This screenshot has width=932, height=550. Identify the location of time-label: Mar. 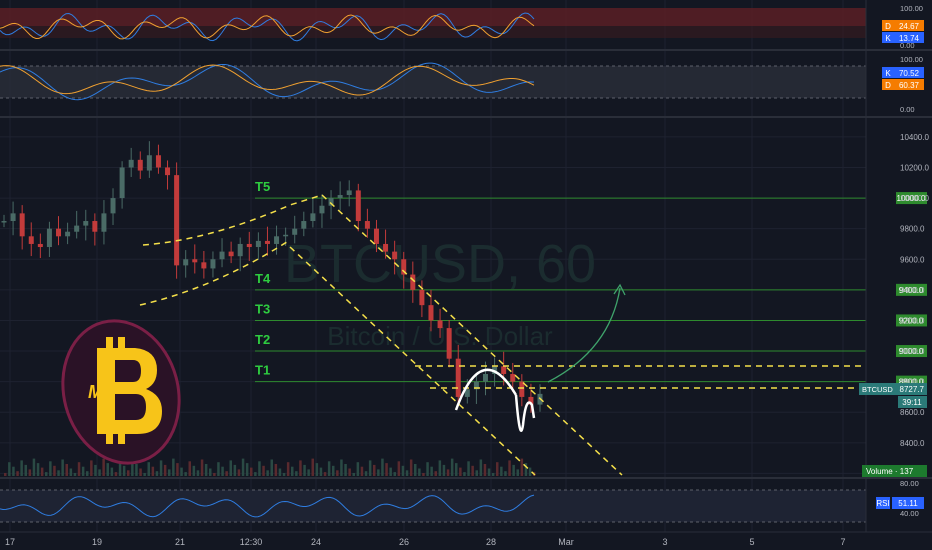
(566, 542).